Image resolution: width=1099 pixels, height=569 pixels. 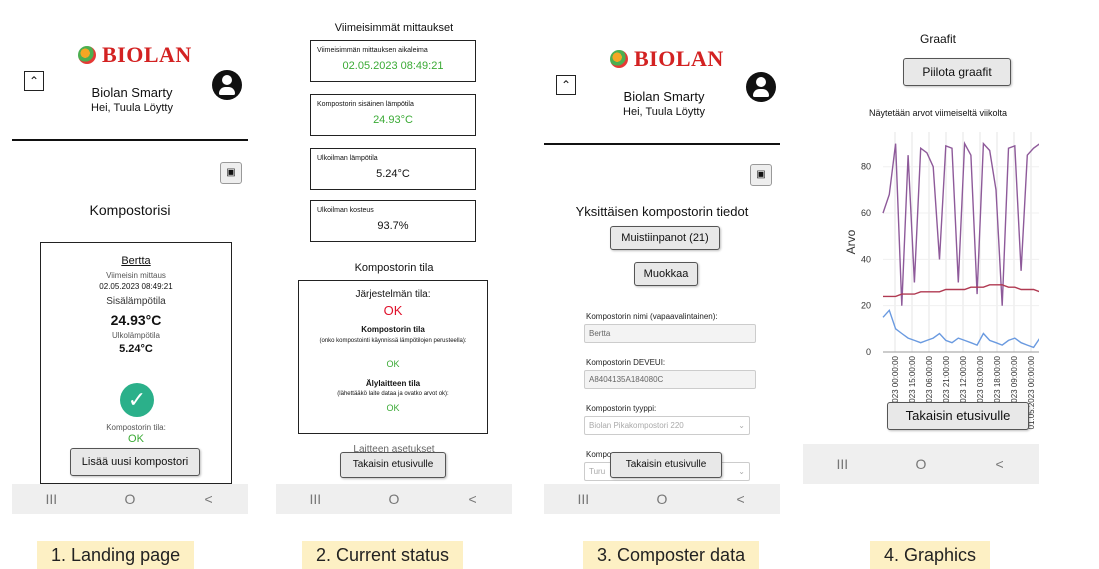 What do you see at coordinates (938, 113) in the screenshot?
I see `chart-subtitle: Näytetään arvot viimeiseltä viikolta` at bounding box center [938, 113].